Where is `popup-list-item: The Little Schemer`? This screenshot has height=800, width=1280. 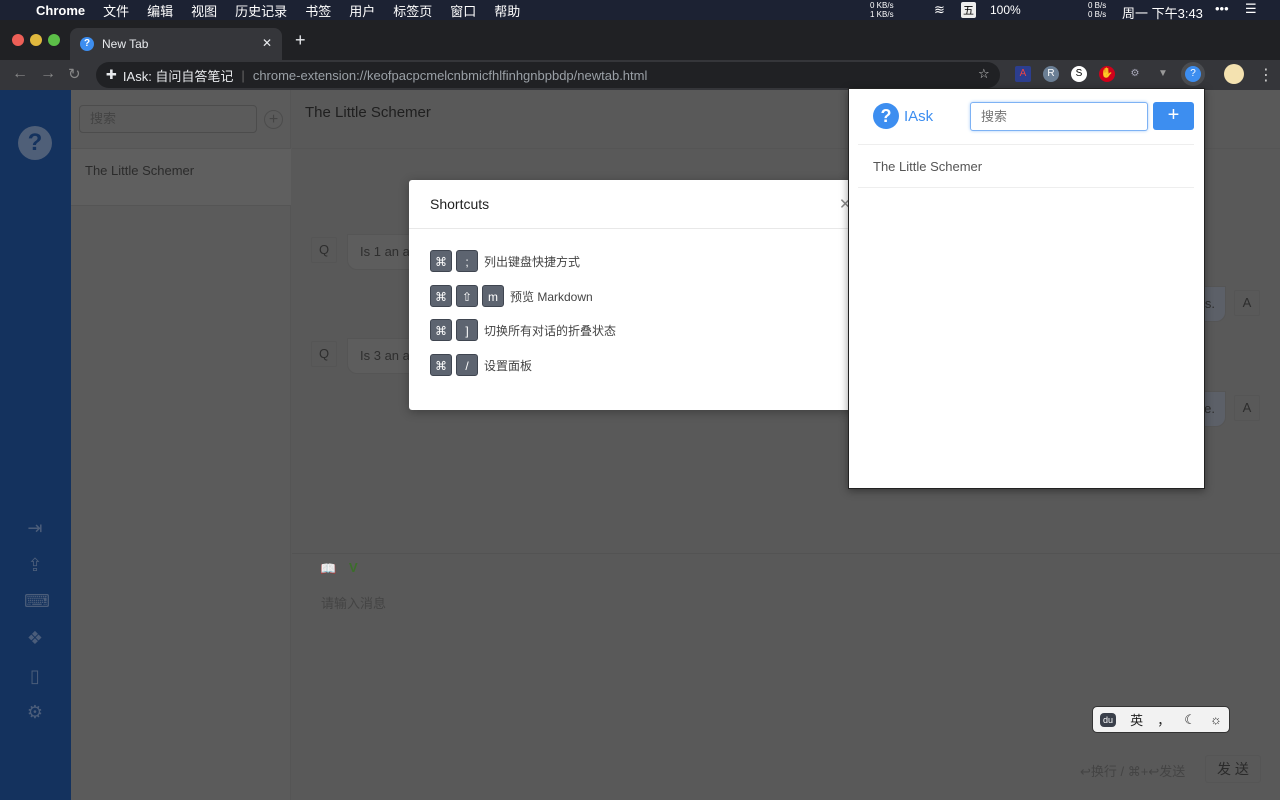 popup-list-item: The Little Schemer is located at coordinates (1026, 166).